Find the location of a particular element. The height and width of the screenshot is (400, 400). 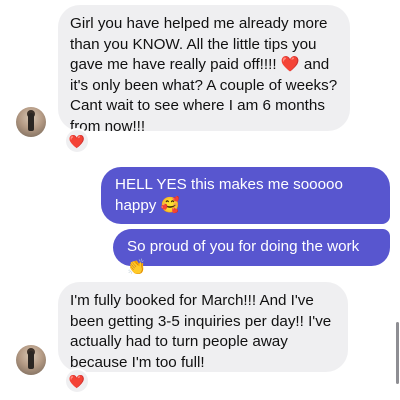

scrollbar is located at coordinates (397, 353).